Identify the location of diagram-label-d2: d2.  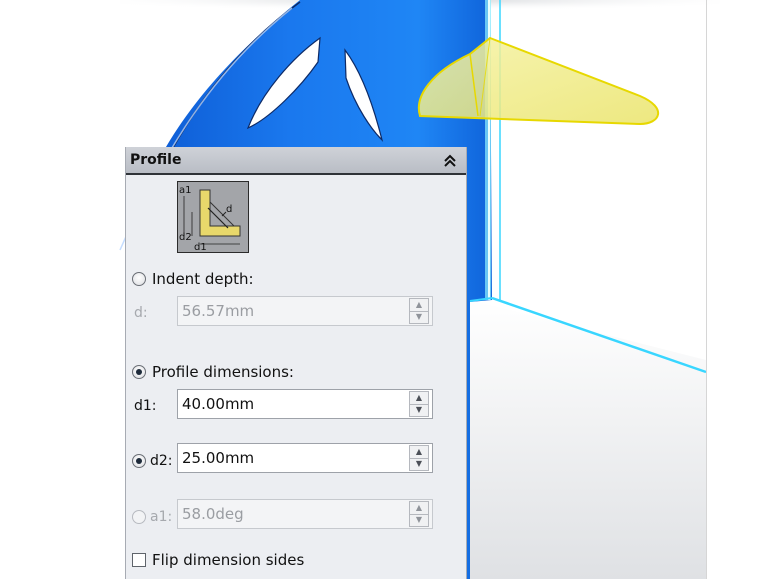
(185, 237).